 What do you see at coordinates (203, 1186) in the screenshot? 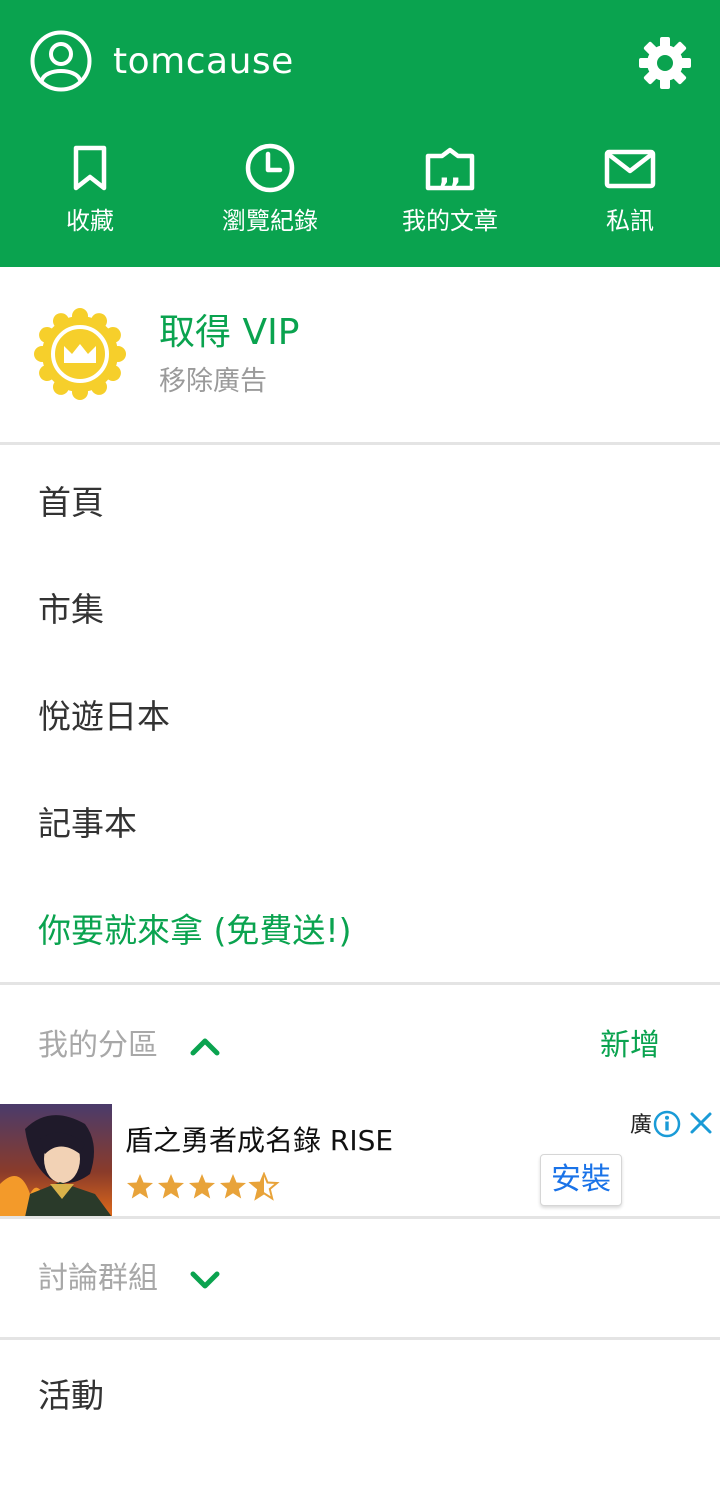
I see `rating-stars` at bounding box center [203, 1186].